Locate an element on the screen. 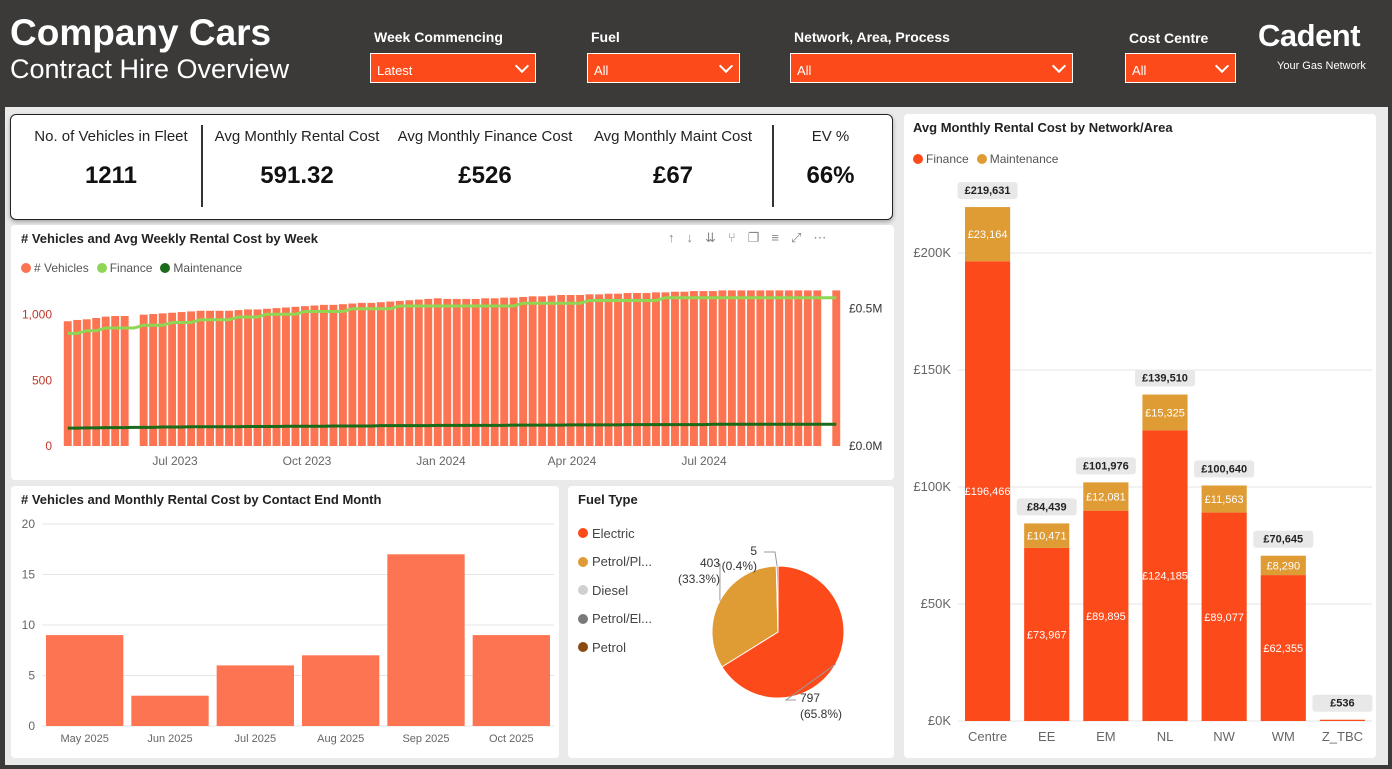 The height and width of the screenshot is (769, 1392). logo-tagline: Your Gas Network is located at coordinates (1321, 66).